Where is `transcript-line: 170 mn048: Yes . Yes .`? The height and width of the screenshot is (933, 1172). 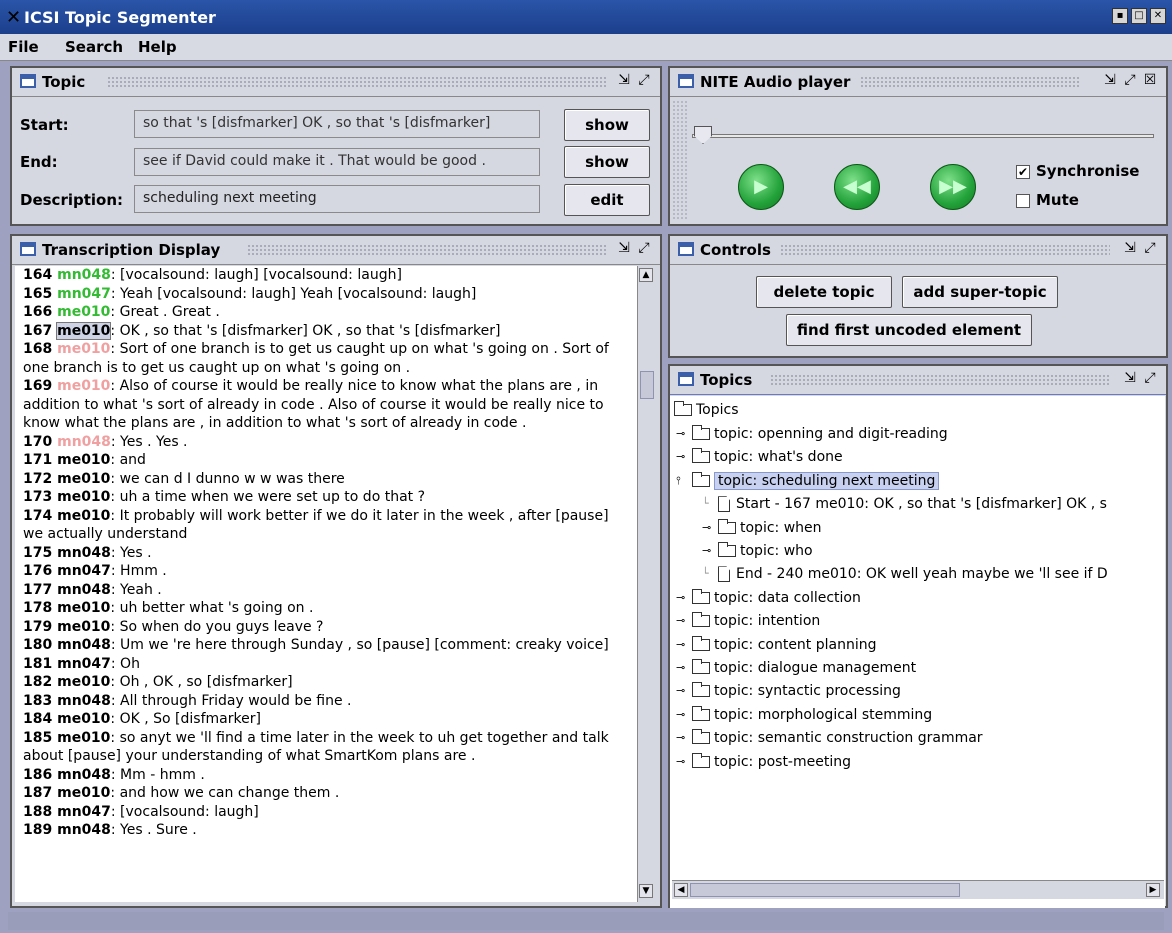 transcript-line: 170 mn048: Yes . Yes . is located at coordinates (326, 442).